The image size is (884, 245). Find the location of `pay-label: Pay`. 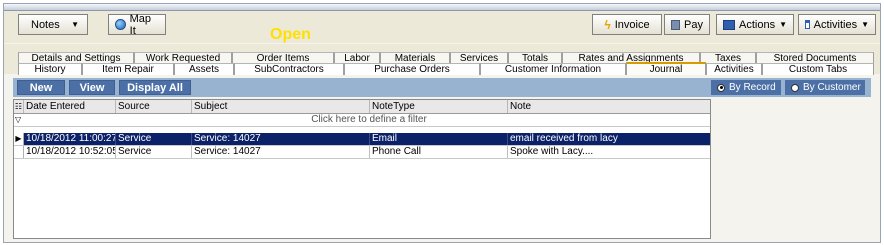

pay-label: Pay is located at coordinates (693, 24).